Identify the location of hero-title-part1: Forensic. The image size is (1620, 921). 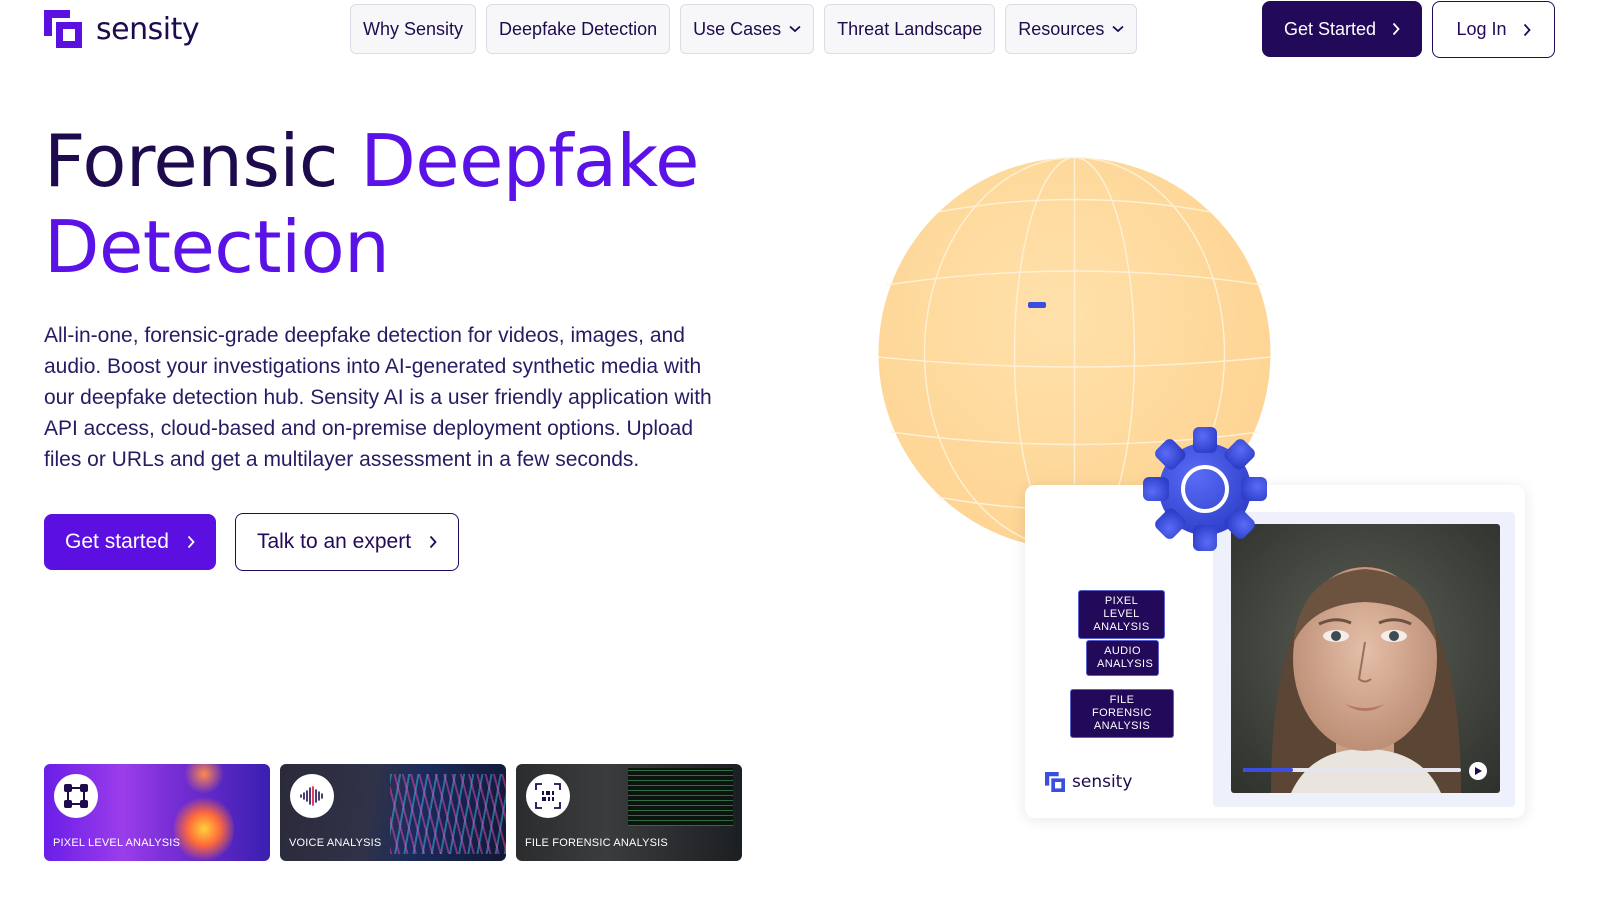
(202, 161).